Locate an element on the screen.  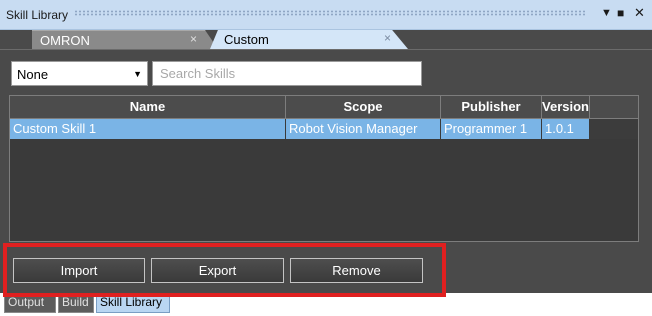
cell-version: 1.0.1 is located at coordinates (566, 129).